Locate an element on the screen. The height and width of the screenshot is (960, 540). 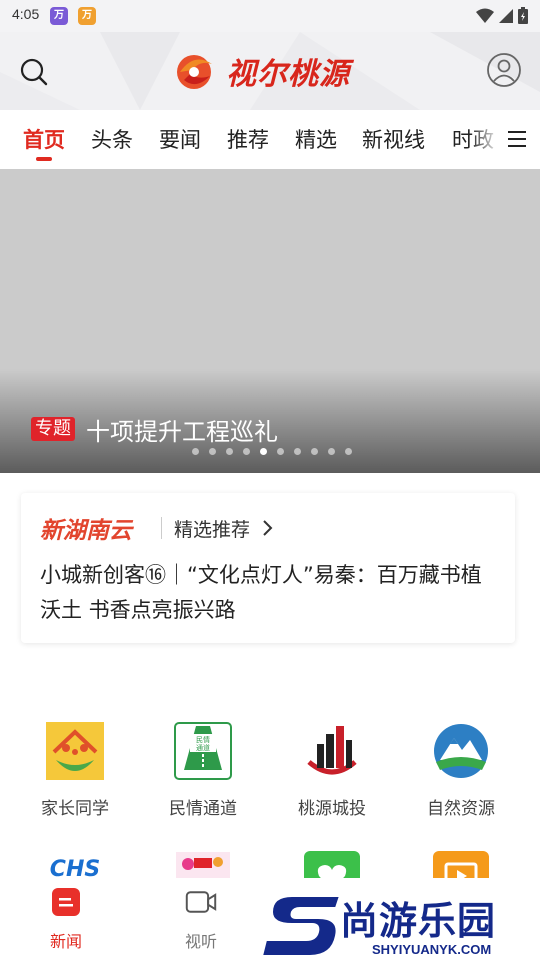
logo-text: 视尔桃源 is located at coordinates (288, 74).